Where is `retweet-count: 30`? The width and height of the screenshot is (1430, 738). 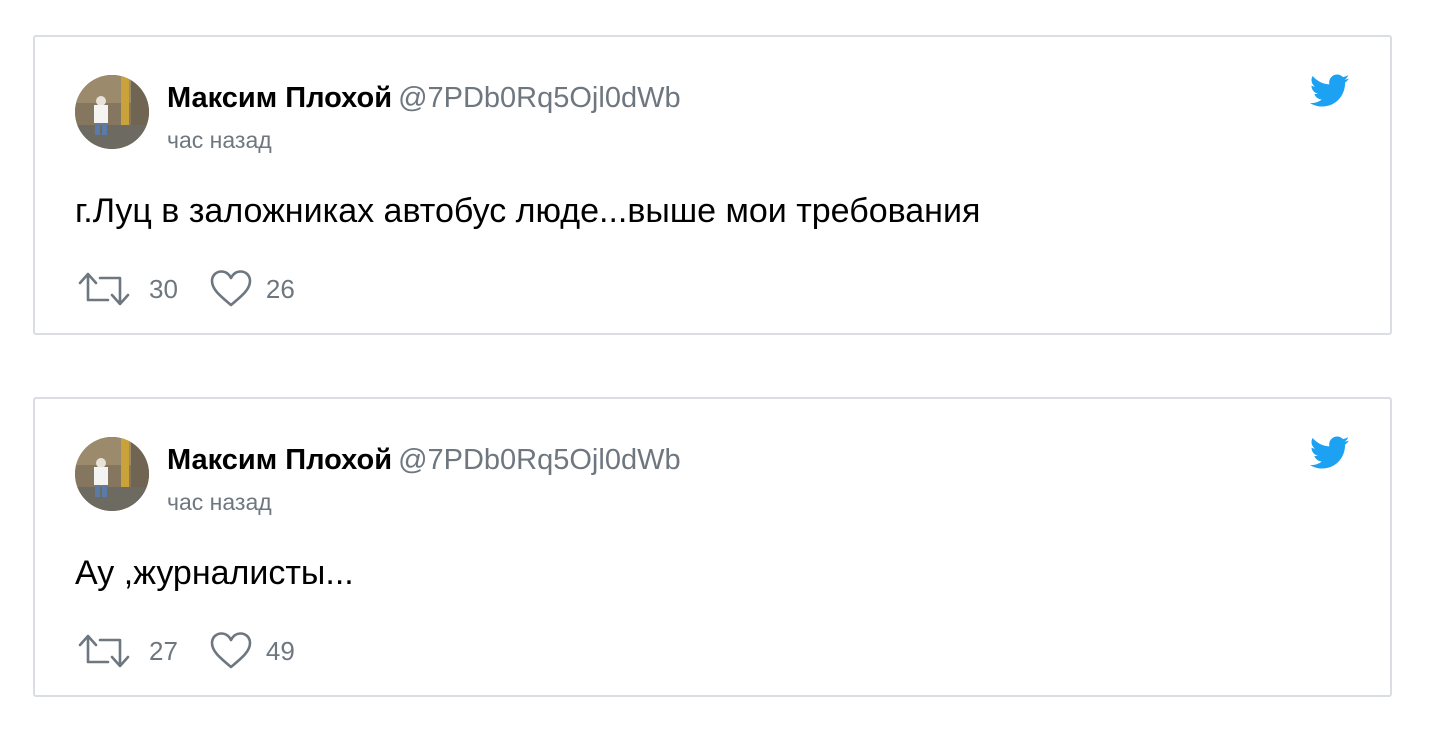 retweet-count: 30 is located at coordinates (163, 288).